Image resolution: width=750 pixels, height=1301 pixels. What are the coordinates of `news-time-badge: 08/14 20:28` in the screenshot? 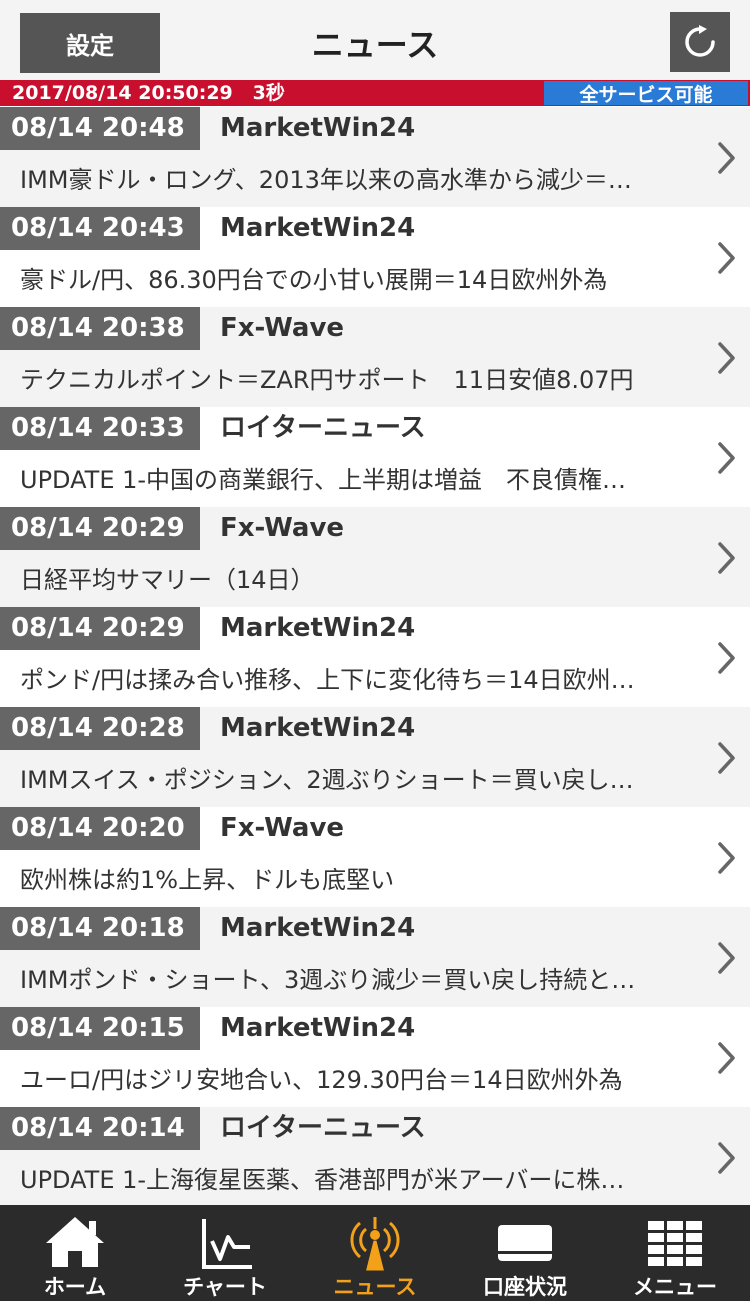 It's located at (100, 728).